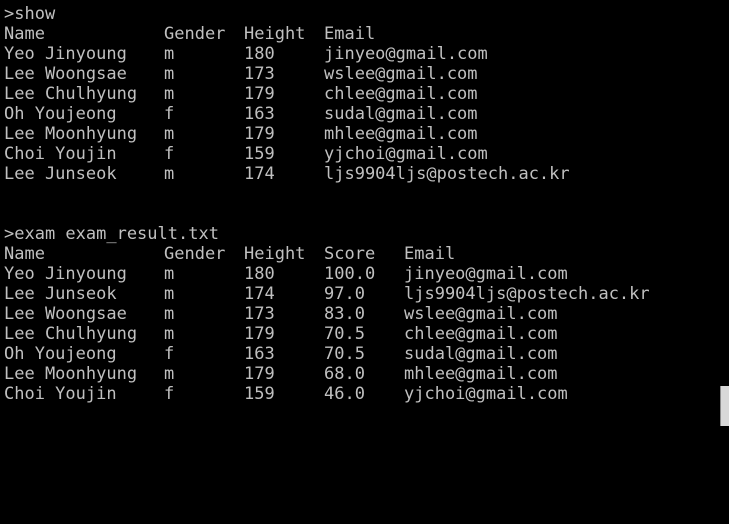 The width and height of the screenshot is (729, 524). Describe the element at coordinates (30, 14) in the screenshot. I see `show-command-line: >show` at that location.